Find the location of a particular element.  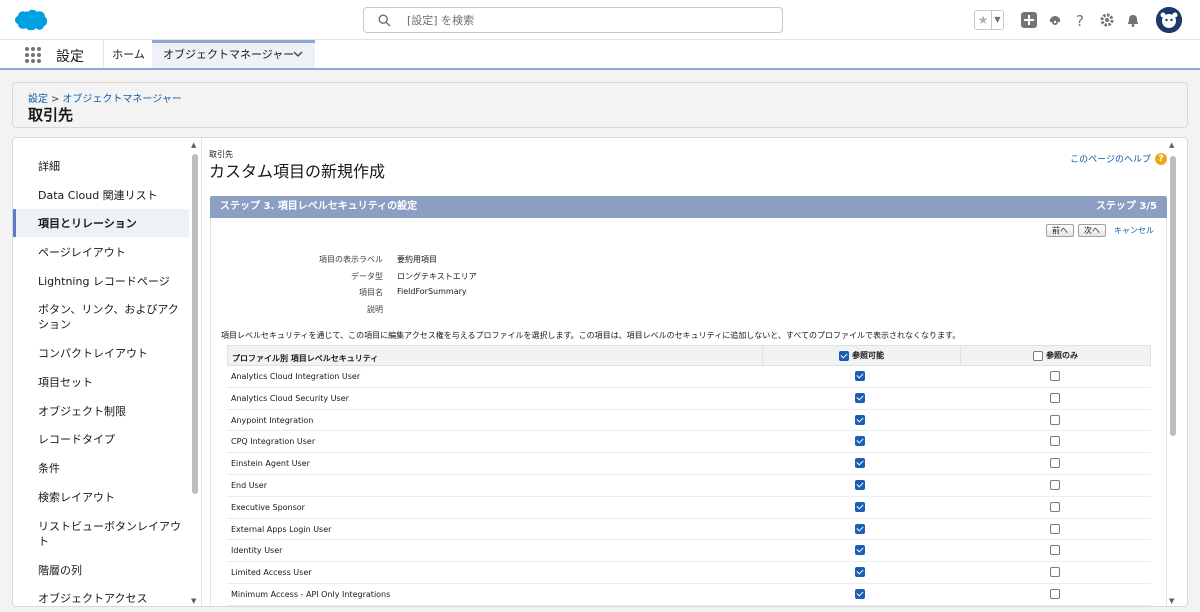

sidebar-item-fields-relationships: 項目とリレーション is located at coordinates (101, 223).